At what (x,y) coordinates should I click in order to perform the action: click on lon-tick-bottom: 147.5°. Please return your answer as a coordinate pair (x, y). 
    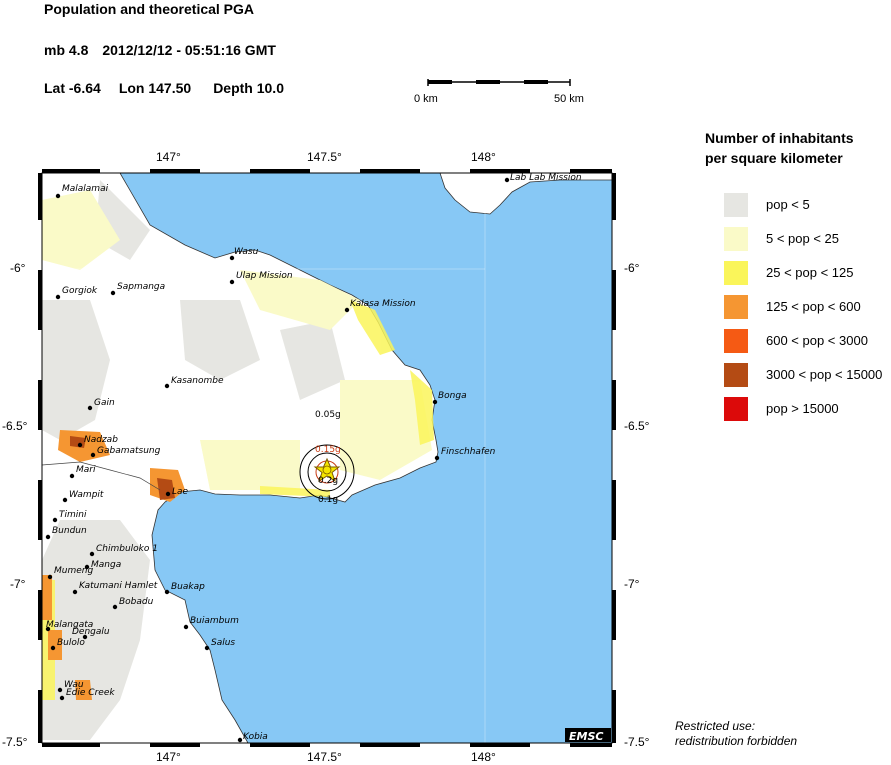
    Looking at the image, I should click on (324, 757).